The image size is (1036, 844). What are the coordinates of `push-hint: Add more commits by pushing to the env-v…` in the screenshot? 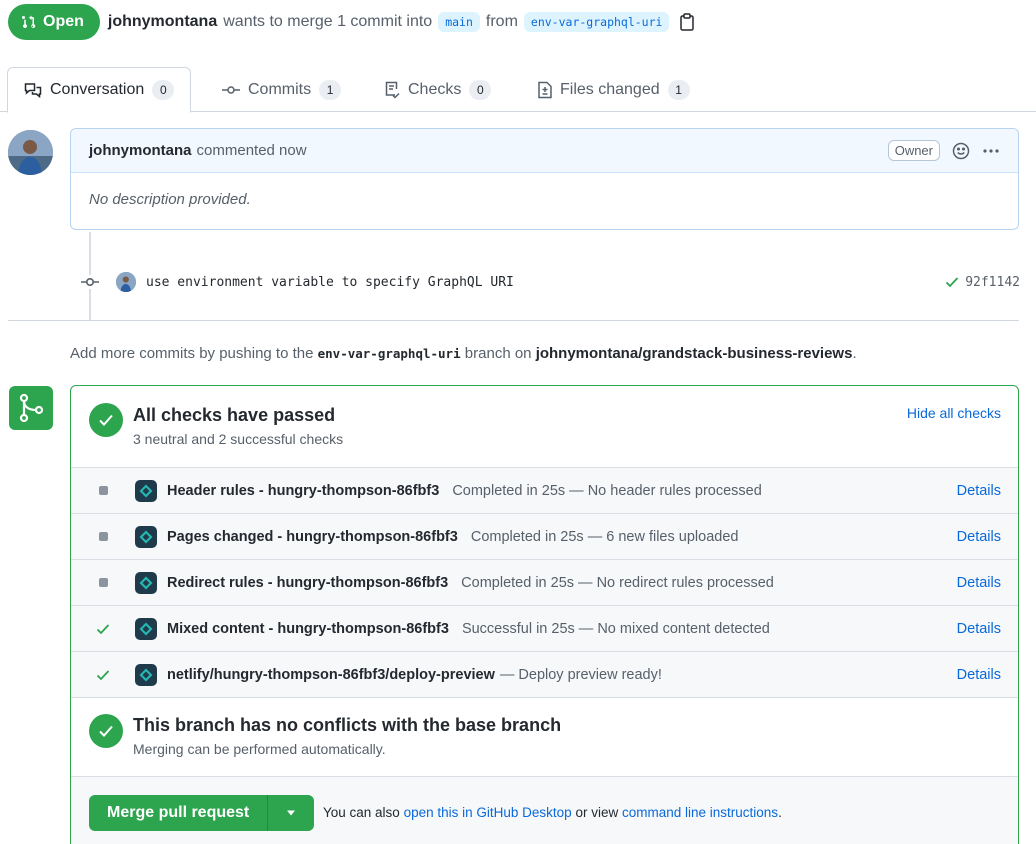 It's located at (463, 353).